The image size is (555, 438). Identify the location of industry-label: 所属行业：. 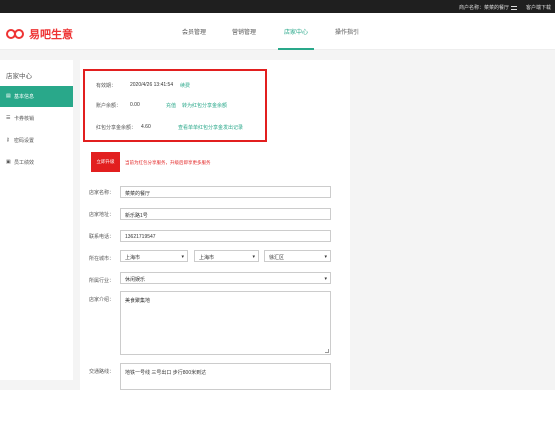
(102, 281).